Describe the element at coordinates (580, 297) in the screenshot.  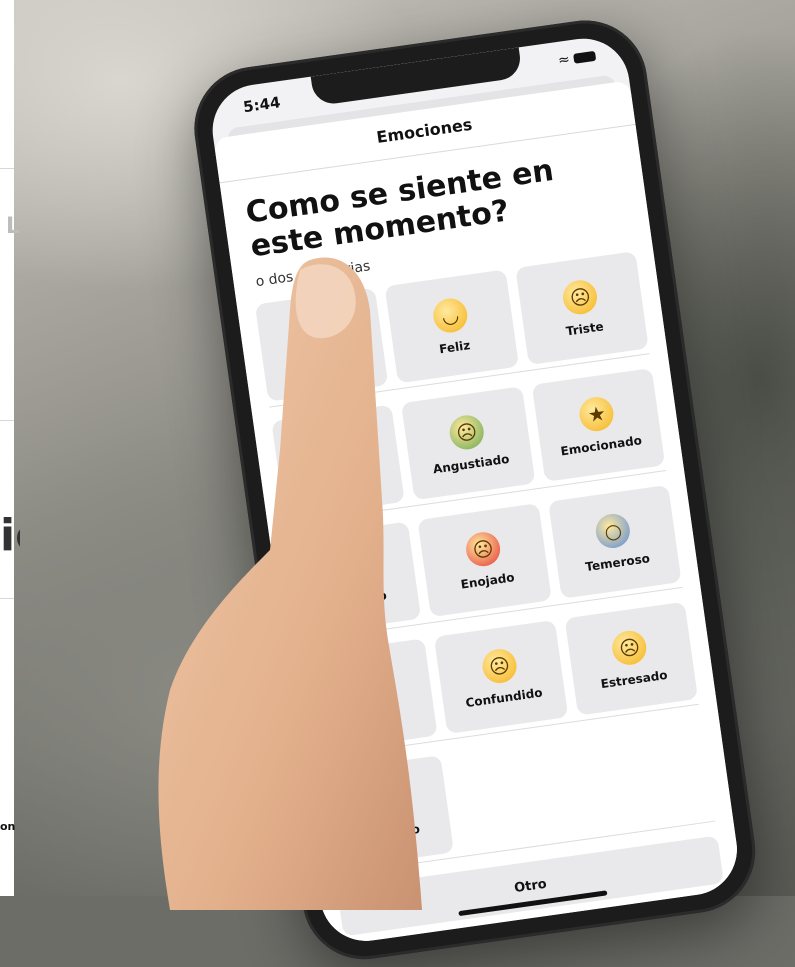
I see `crying-face-icon: ☹` at that location.